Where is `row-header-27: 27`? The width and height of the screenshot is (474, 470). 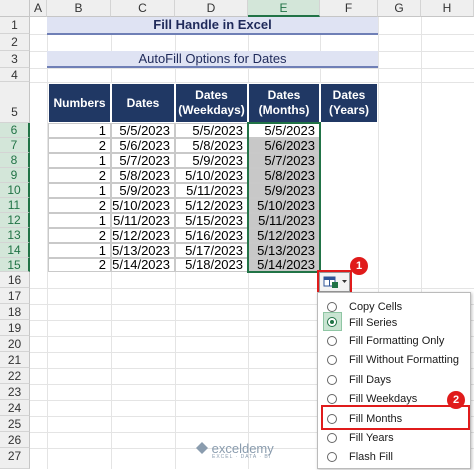 row-header-27: 27 is located at coordinates (15, 458).